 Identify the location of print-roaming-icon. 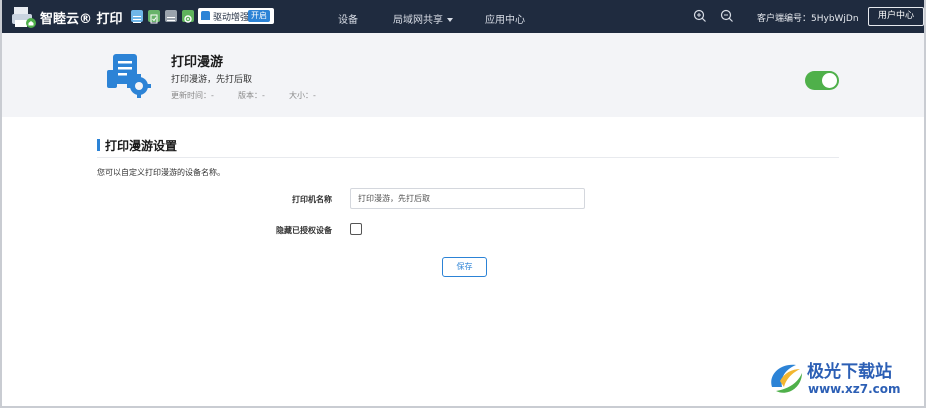
(129, 76).